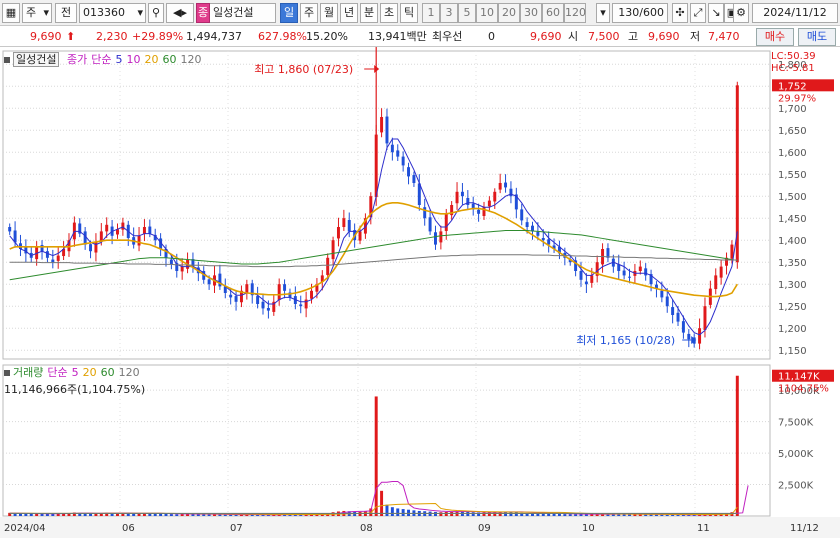 This screenshot has width=840, height=538. What do you see at coordinates (28, 372) in the screenshot?
I see `volume-name-legend: 거래량` at bounding box center [28, 372].